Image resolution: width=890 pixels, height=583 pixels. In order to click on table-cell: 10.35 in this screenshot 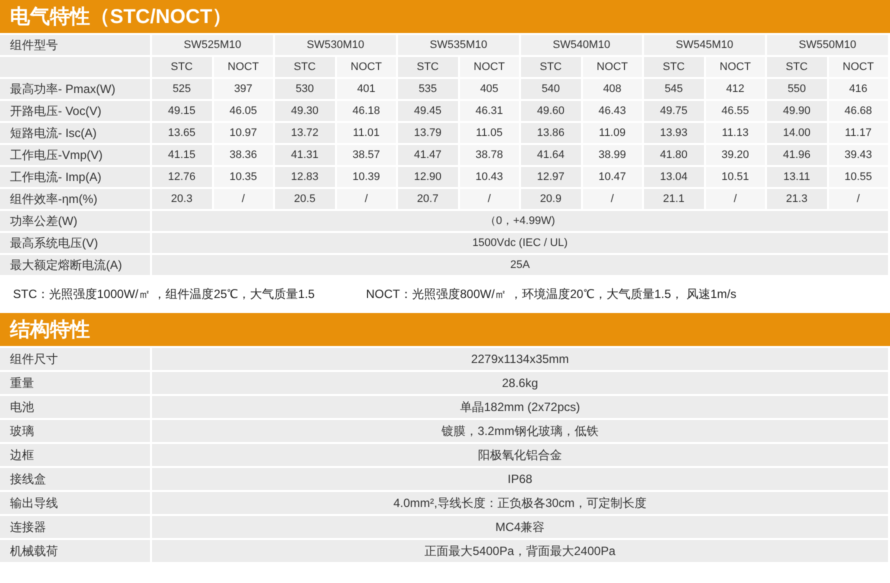, I will do `click(243, 177)`.